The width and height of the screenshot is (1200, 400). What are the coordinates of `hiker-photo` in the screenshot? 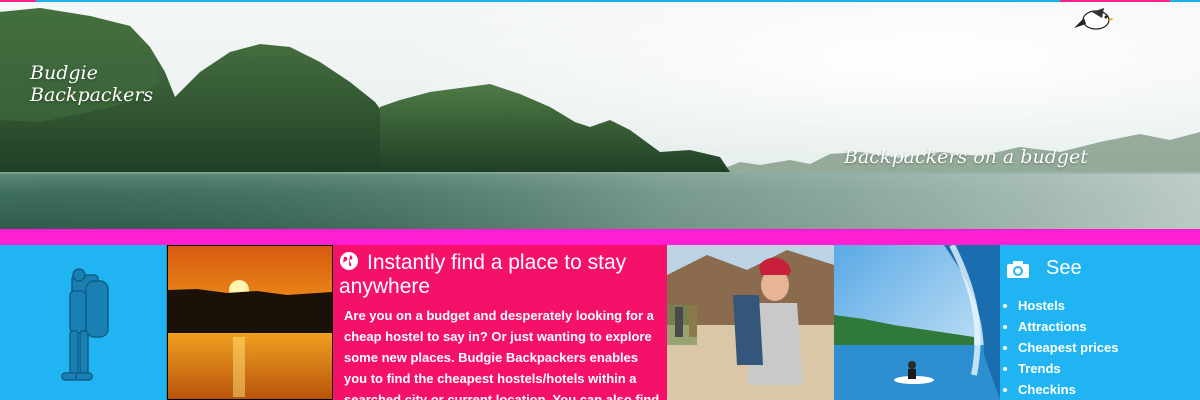 It's located at (750, 322).